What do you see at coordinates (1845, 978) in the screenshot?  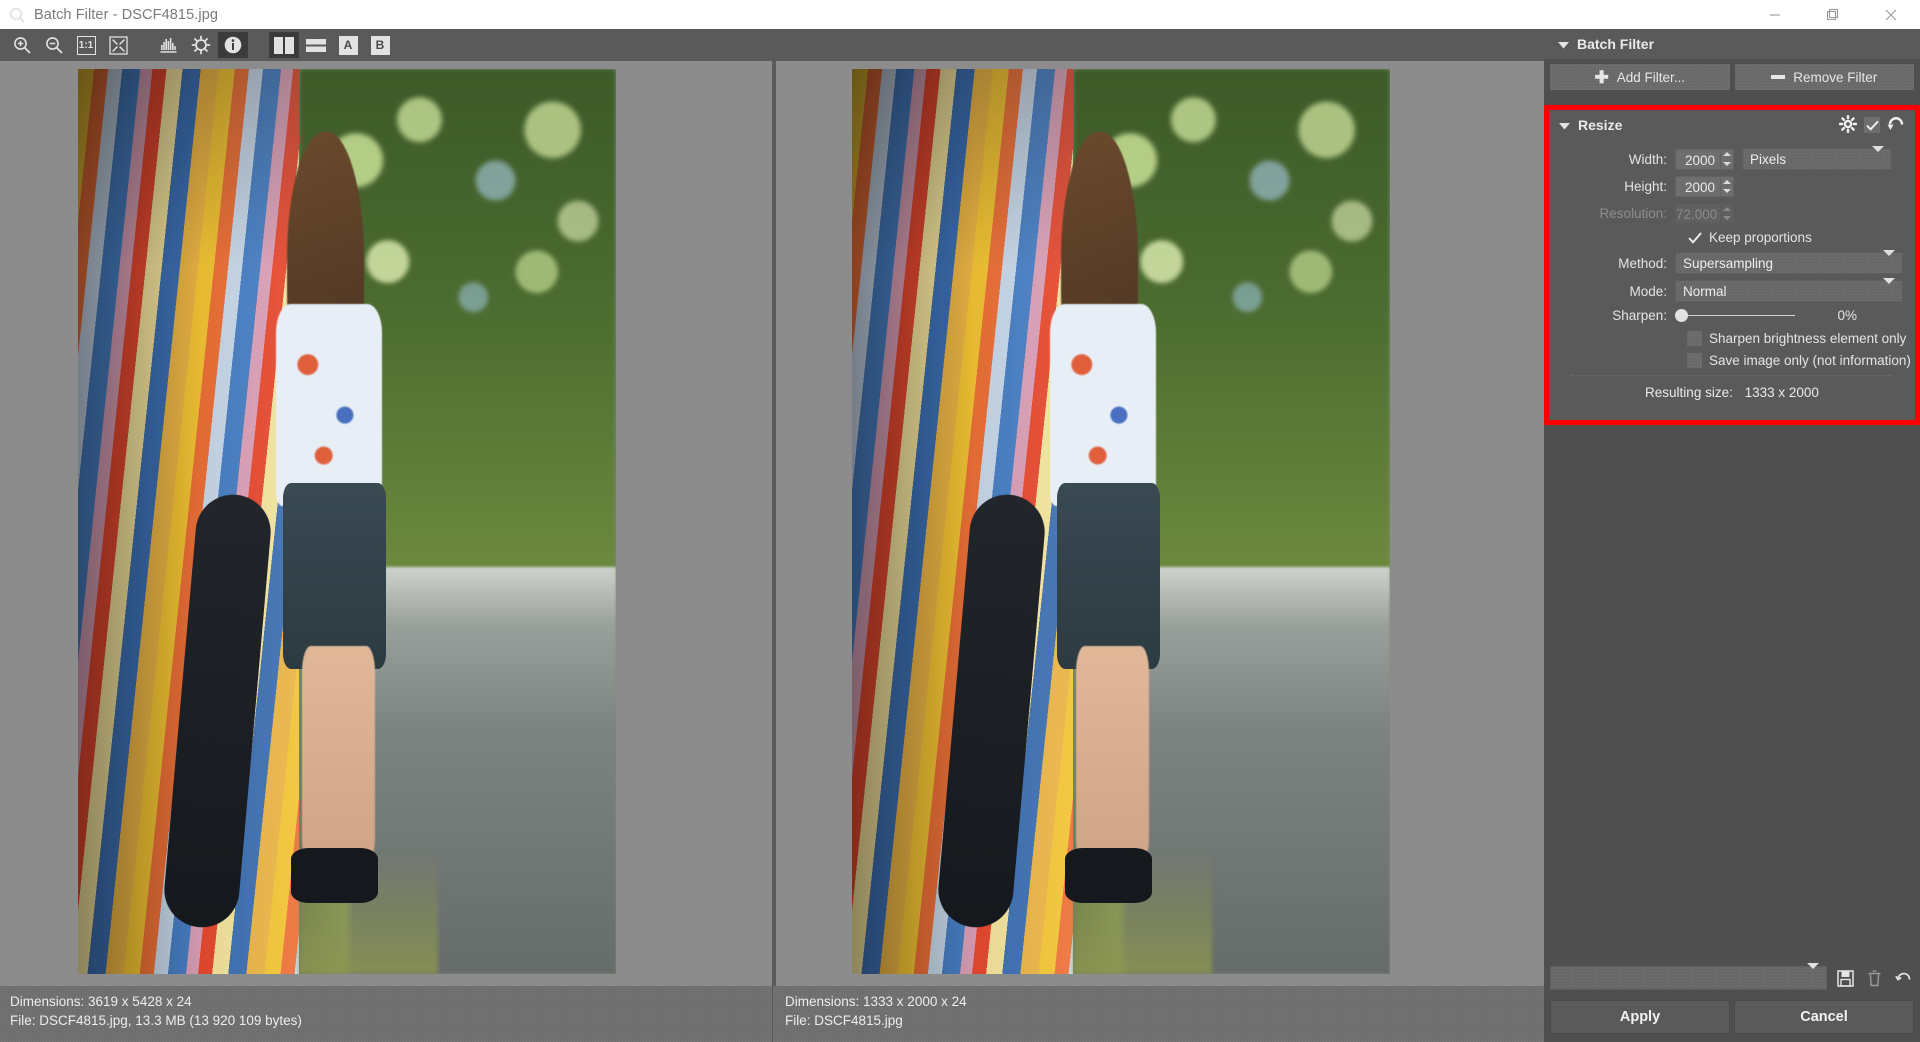 I see `save-preset-icon` at bounding box center [1845, 978].